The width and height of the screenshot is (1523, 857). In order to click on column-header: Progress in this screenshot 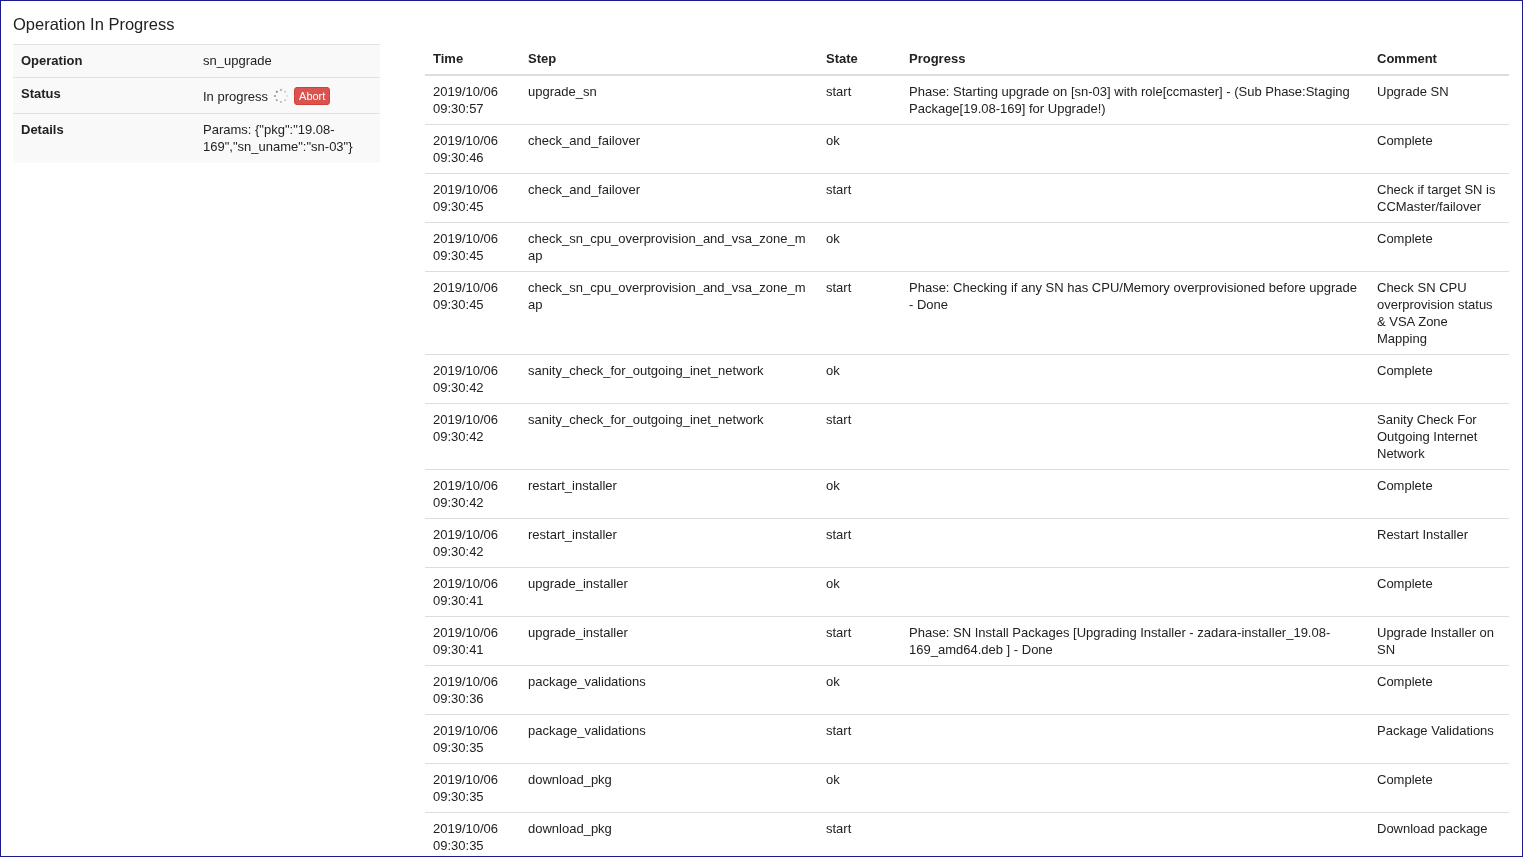, I will do `click(1135, 59)`.